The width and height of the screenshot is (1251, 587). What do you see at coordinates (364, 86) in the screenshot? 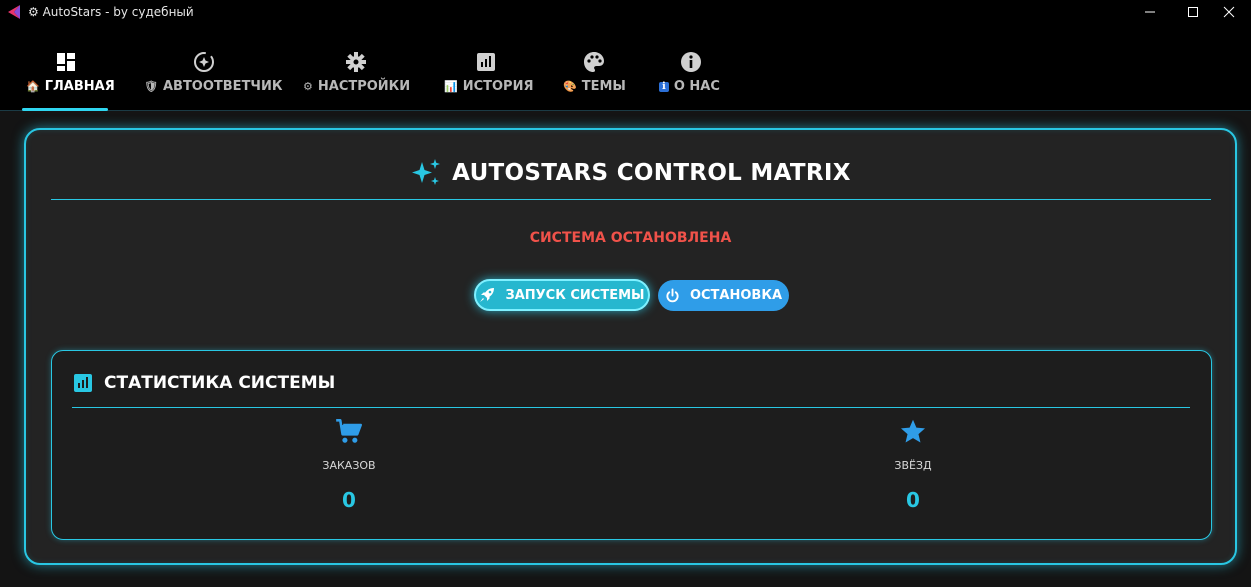
I see `tab-settings-label: НАСТРОЙКИ` at bounding box center [364, 86].